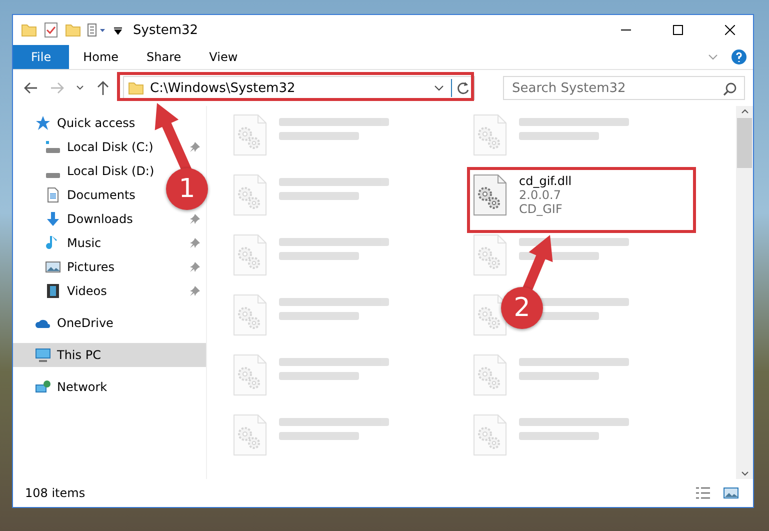  I want to click on sidebar-item: This PC, so click(109, 355).